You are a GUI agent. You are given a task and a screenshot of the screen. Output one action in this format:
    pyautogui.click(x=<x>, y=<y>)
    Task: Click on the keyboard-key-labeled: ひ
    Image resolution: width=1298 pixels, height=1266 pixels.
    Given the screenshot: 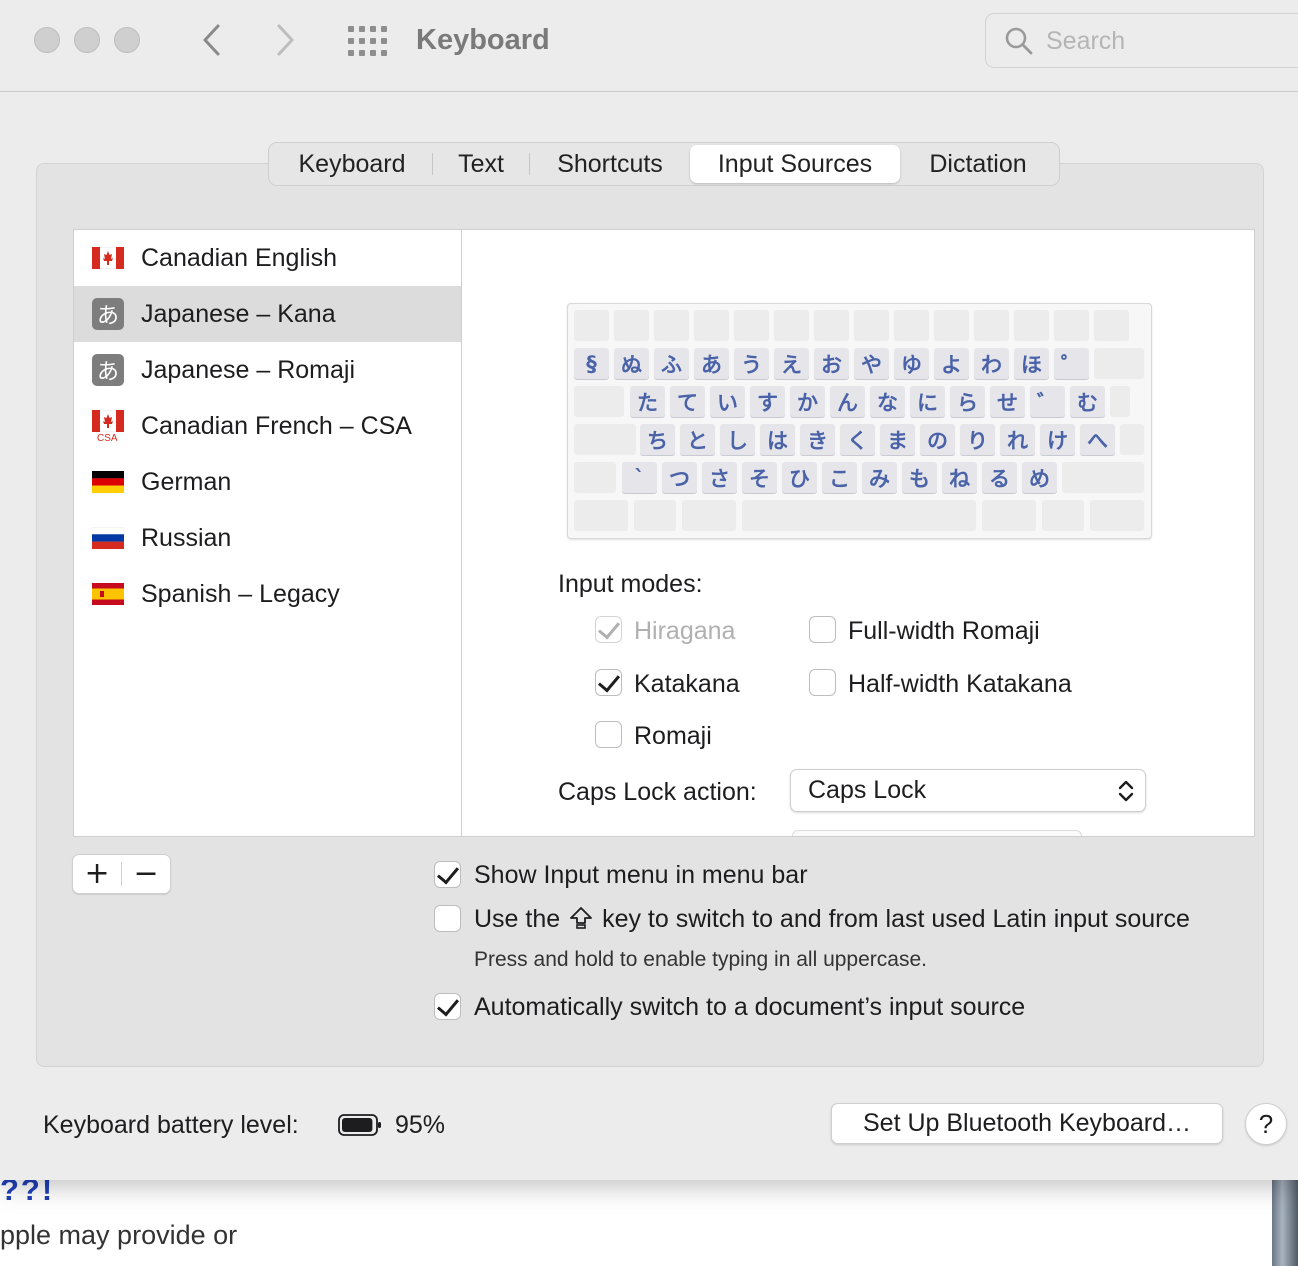 What is the action you would take?
    pyautogui.click(x=799, y=477)
    